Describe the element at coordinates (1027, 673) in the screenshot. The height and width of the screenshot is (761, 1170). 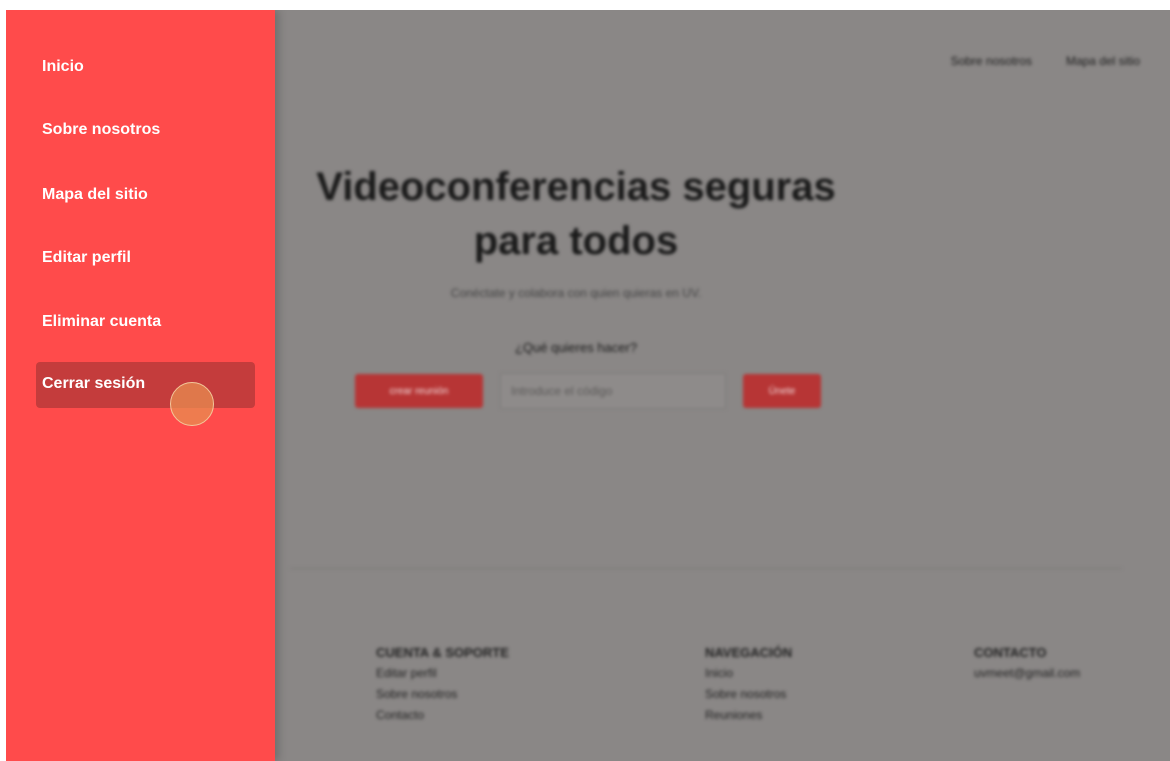
I see `footer-link-email: uvmeet@gmail.com` at that location.